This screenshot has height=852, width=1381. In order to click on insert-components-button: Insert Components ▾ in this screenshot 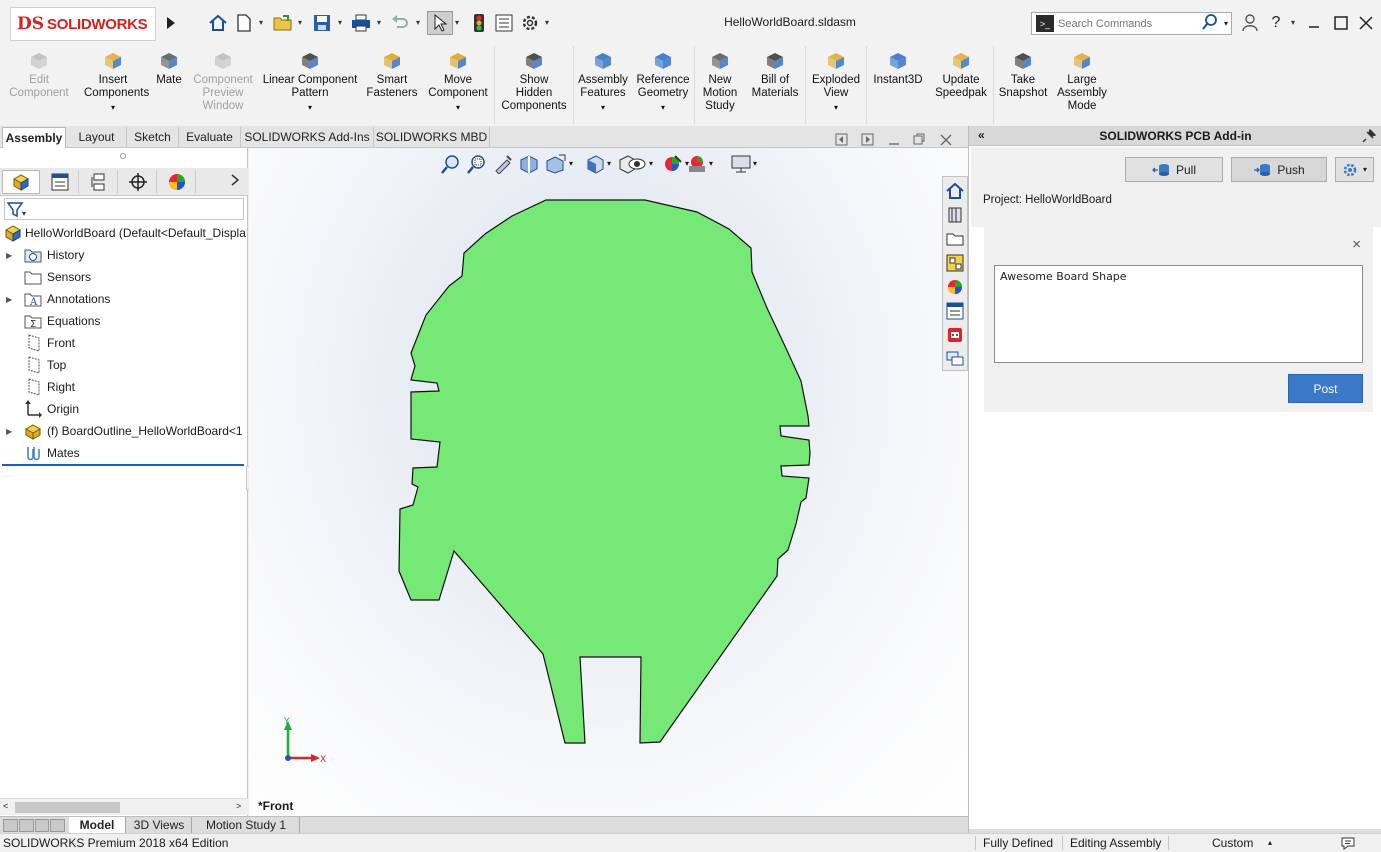, I will do `click(116, 82)`.